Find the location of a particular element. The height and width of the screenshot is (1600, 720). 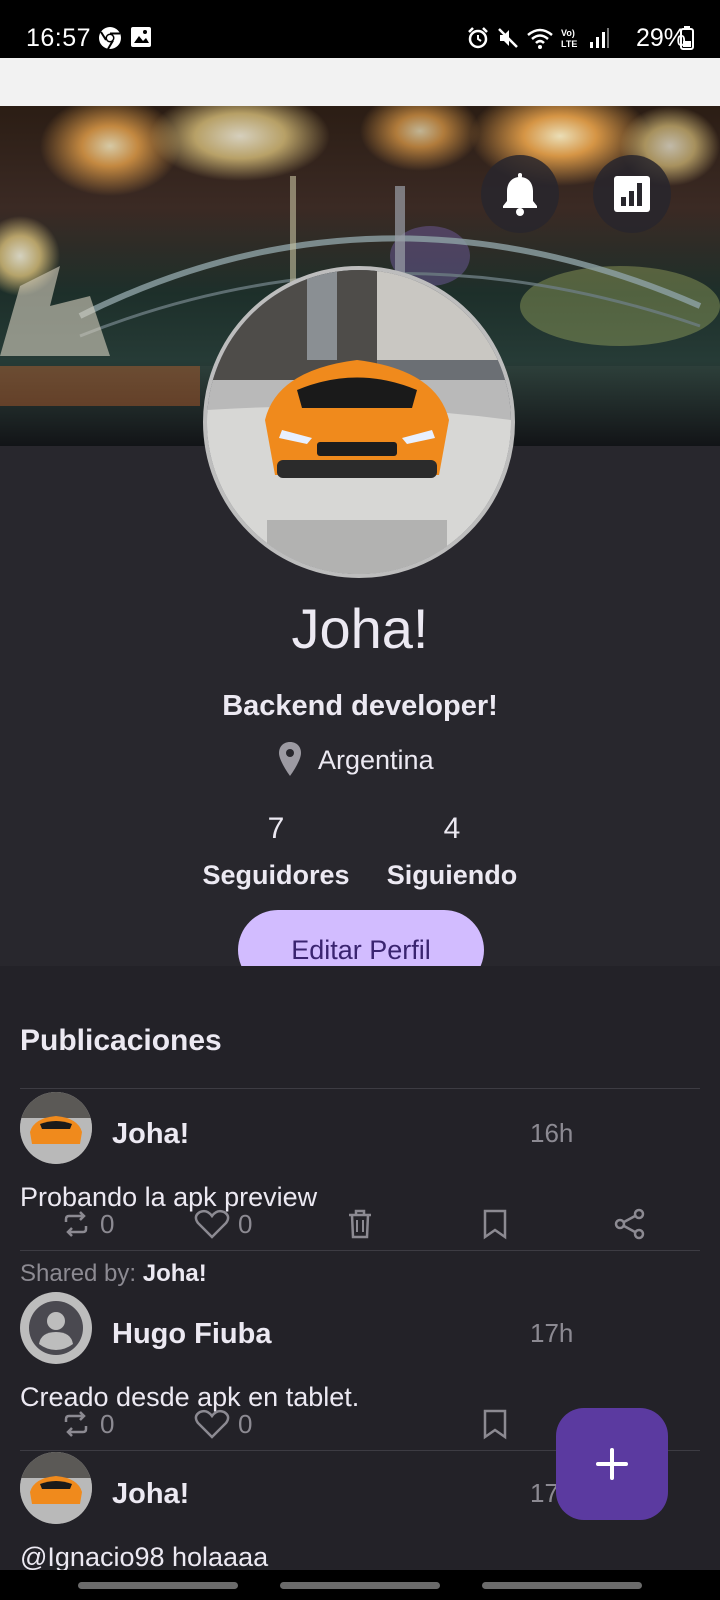

following-count: 4 is located at coordinates (452, 828).